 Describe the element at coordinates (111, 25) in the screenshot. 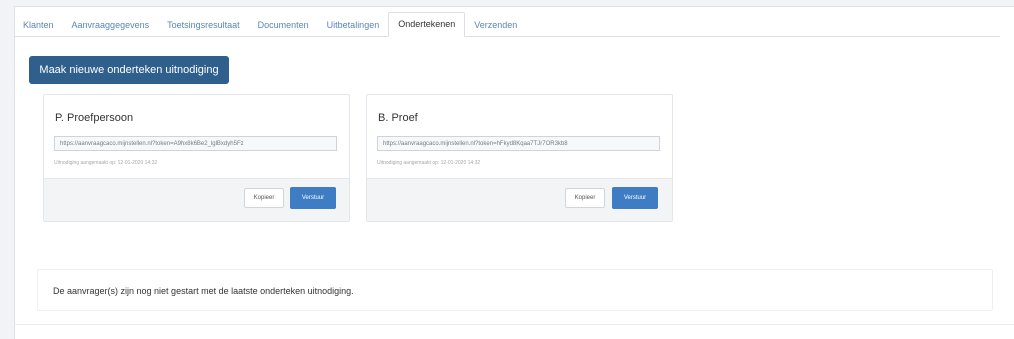

I see `tab-aanvraaggegevens: Aanvraaggegevens` at that location.